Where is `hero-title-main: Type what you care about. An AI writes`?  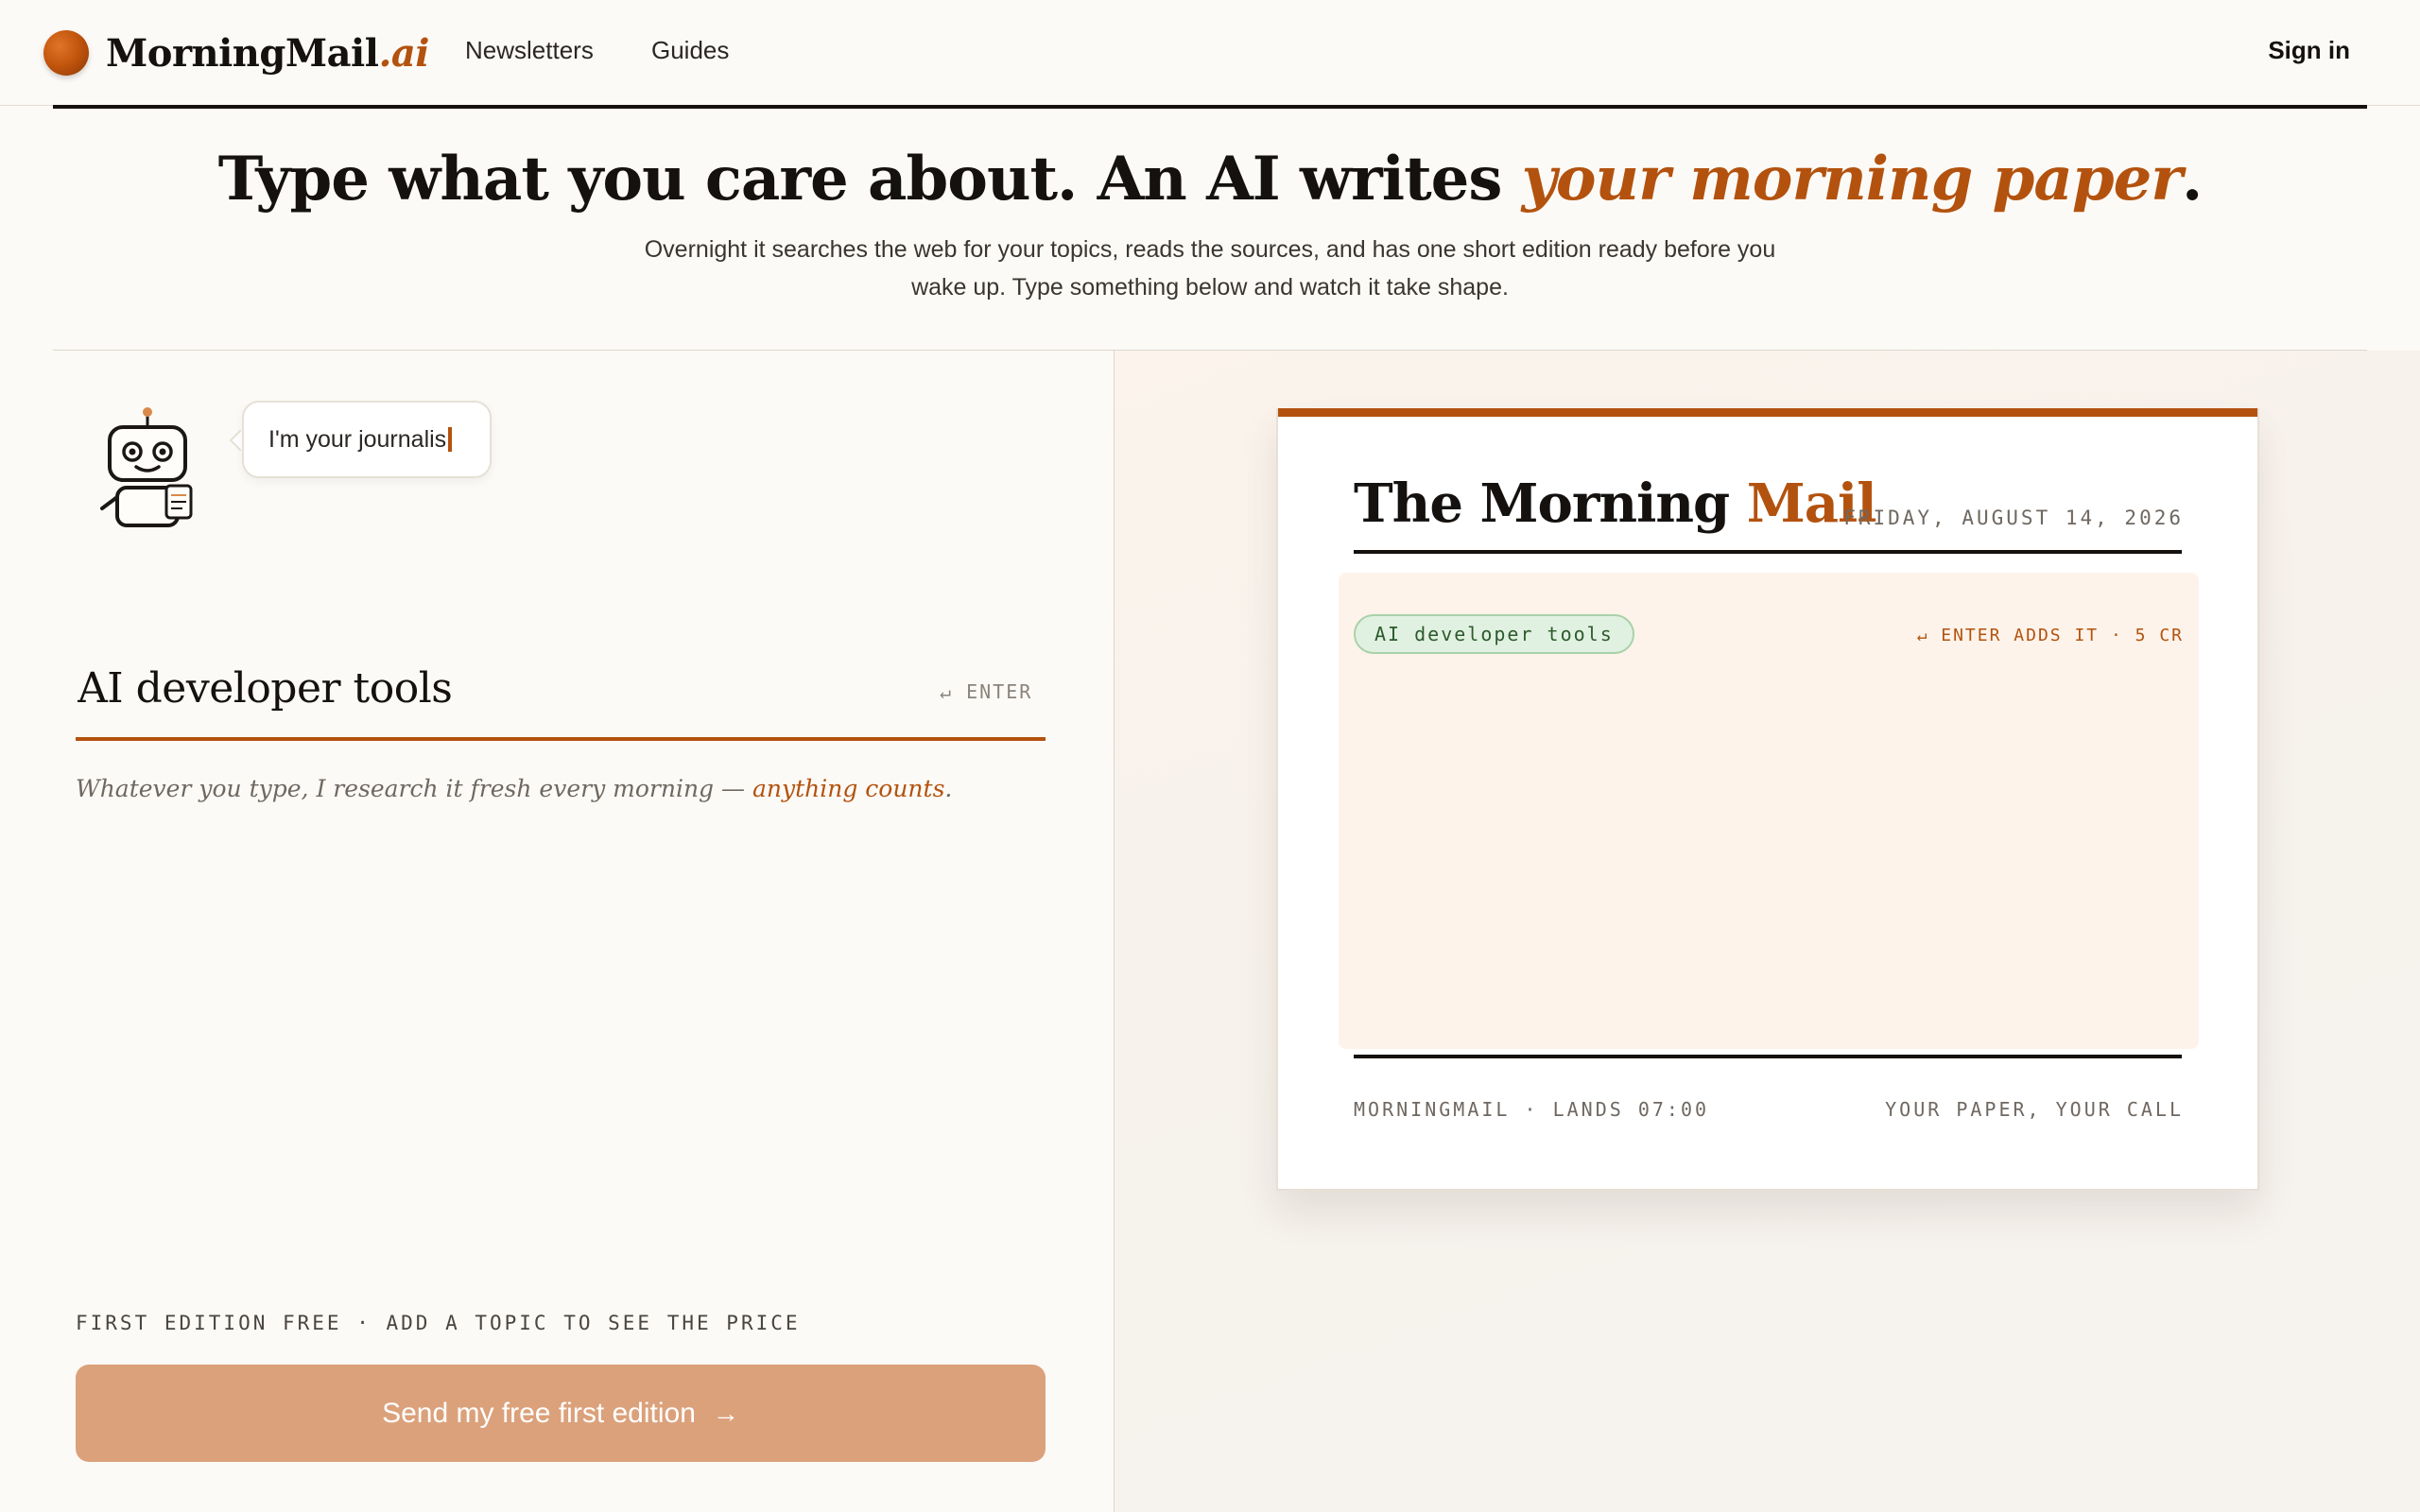 hero-title-main: Type what you care about. An AI writes is located at coordinates (870, 179).